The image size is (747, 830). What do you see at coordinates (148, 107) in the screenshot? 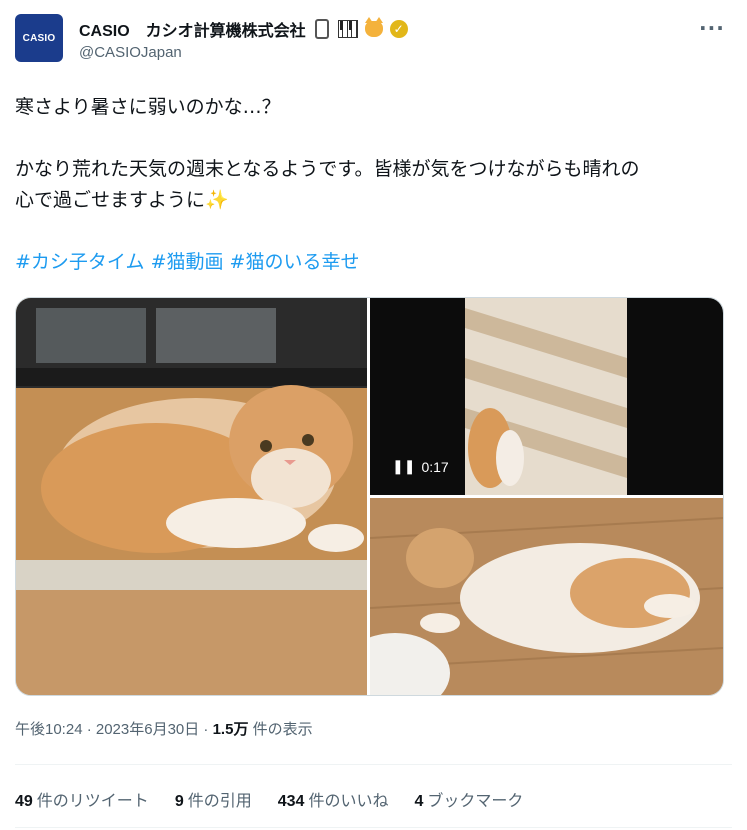
I see `tweet-line: 寒さより暑さに弱いのかな…？` at bounding box center [148, 107].